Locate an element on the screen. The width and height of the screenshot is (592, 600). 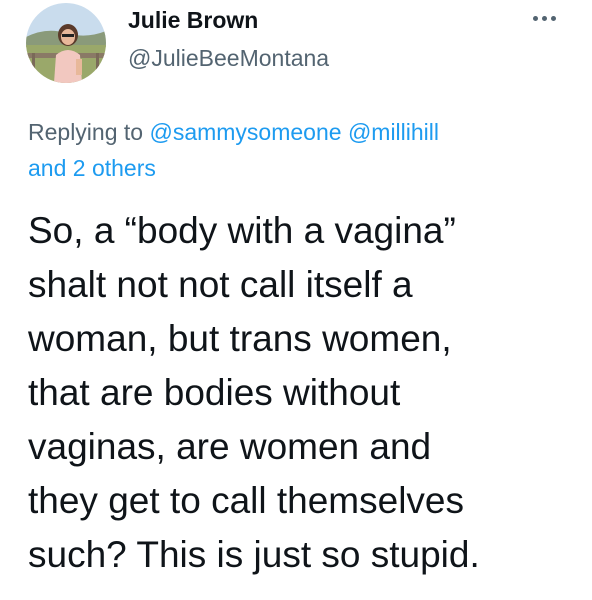
replying-to-label: Replying to is located at coordinates (86, 132).